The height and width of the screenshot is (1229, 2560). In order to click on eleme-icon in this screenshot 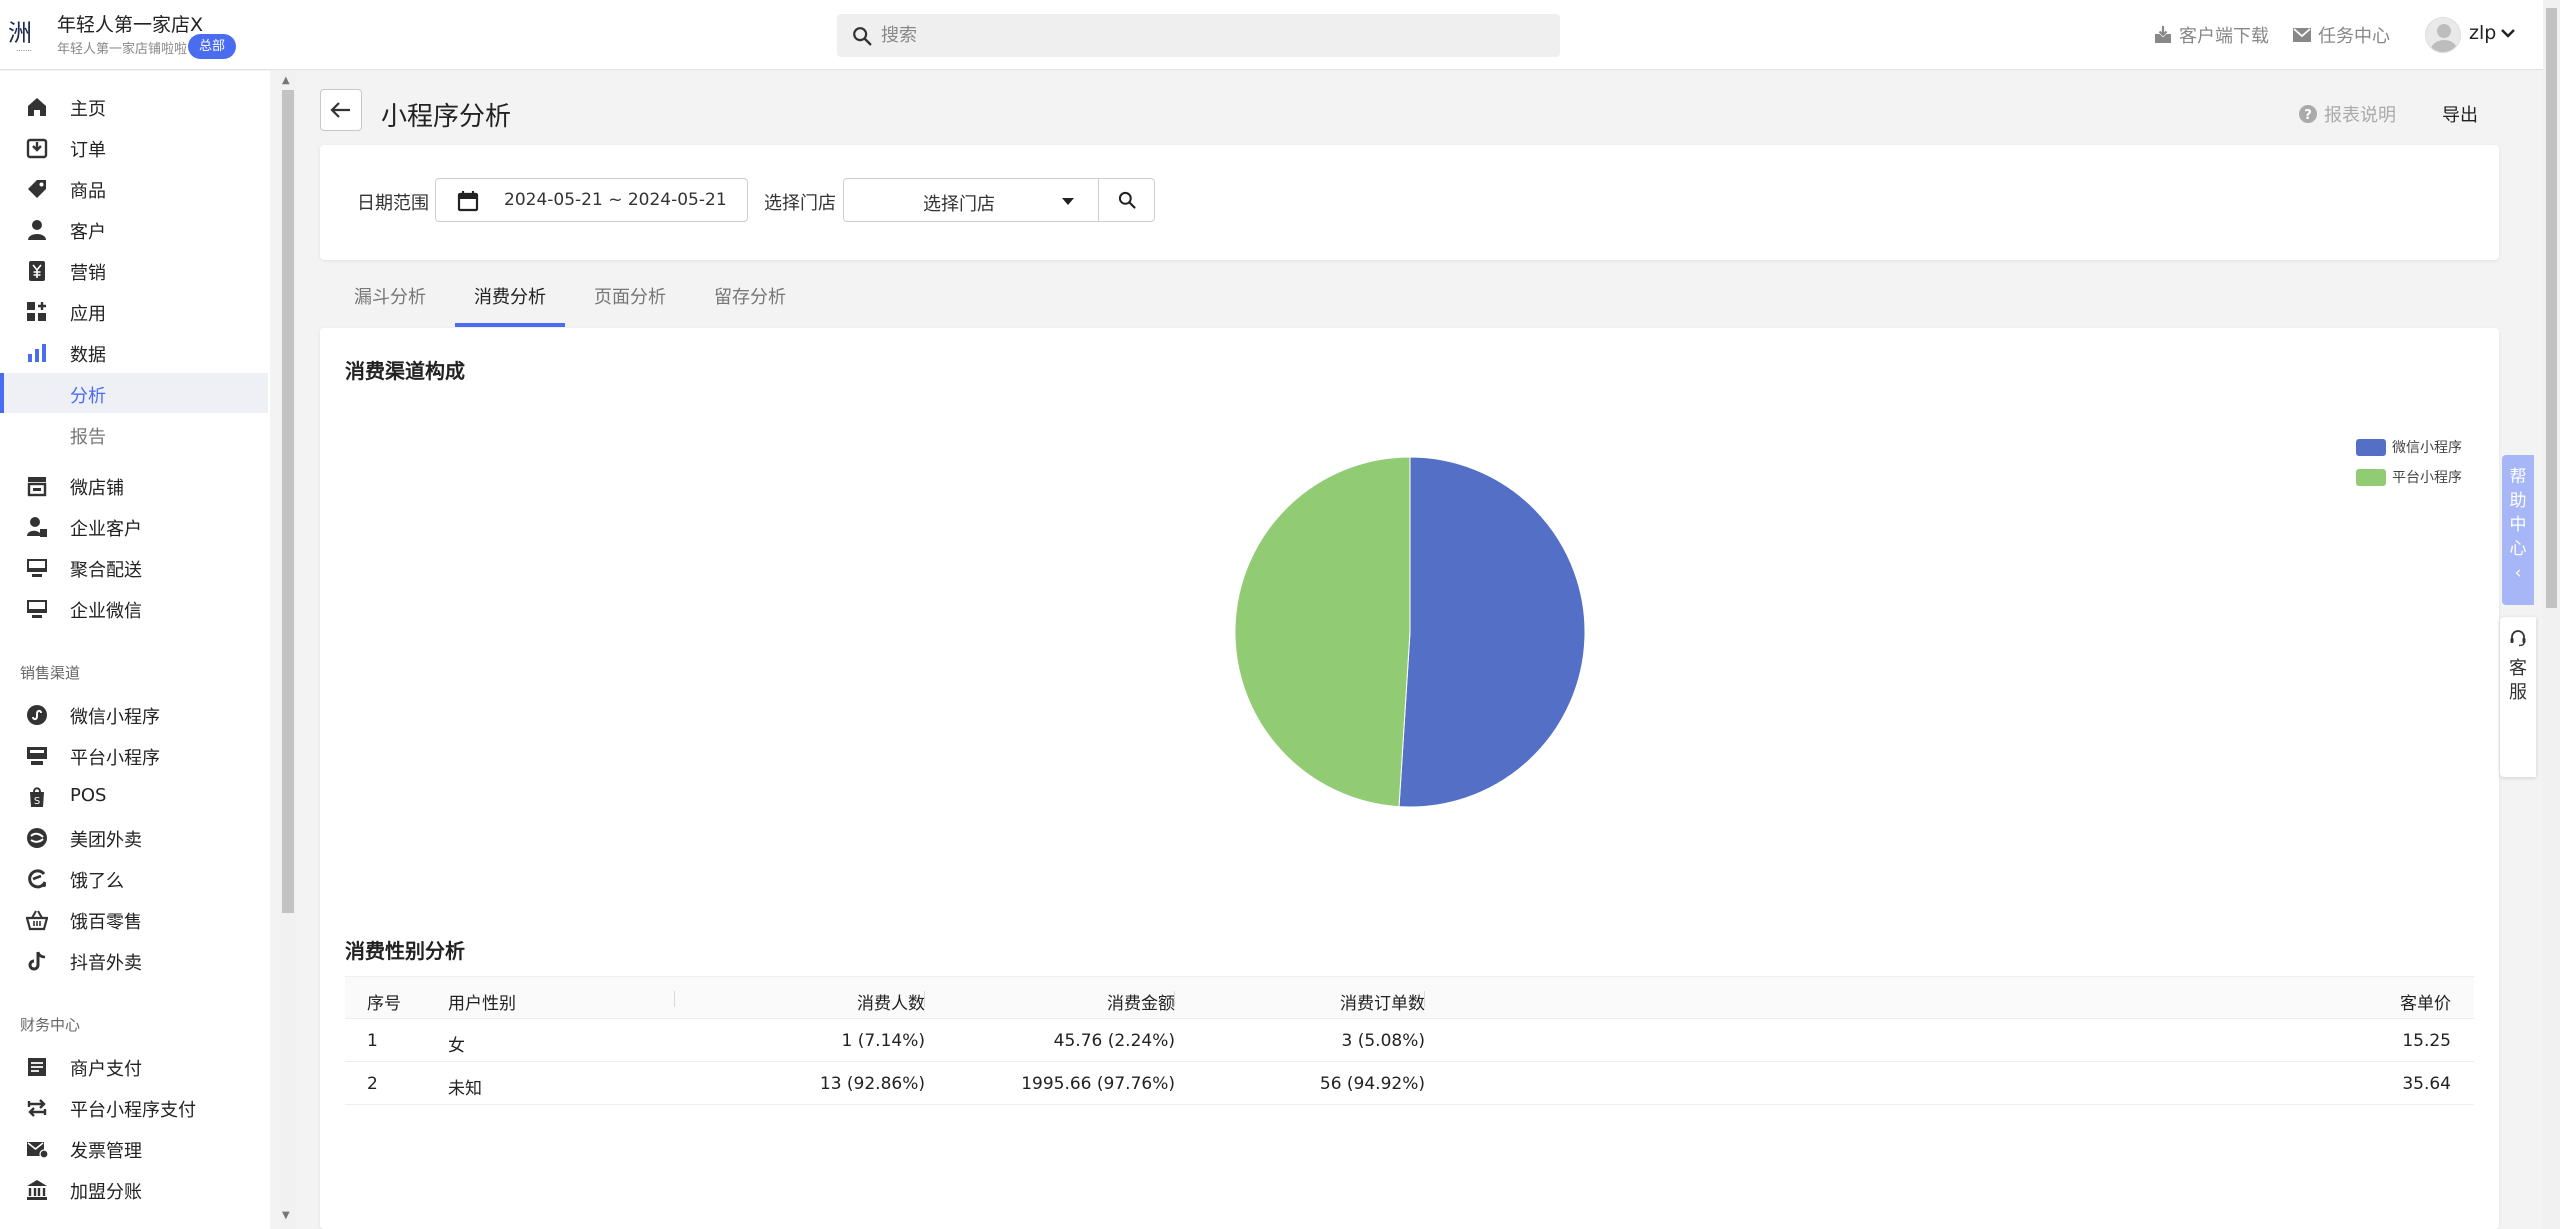, I will do `click(37, 879)`.